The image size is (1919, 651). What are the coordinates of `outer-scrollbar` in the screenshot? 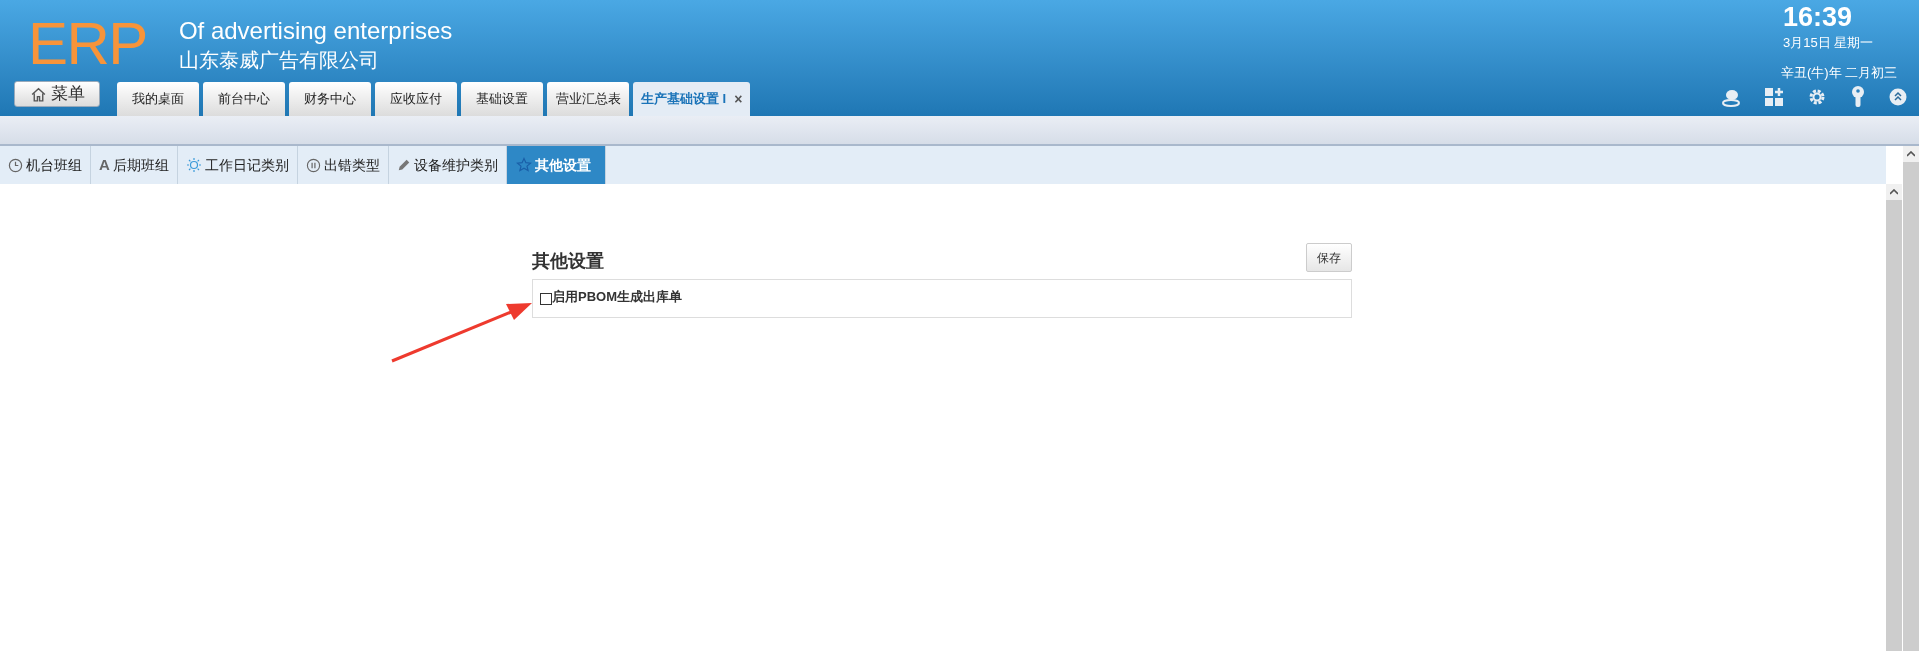 It's located at (1911, 398).